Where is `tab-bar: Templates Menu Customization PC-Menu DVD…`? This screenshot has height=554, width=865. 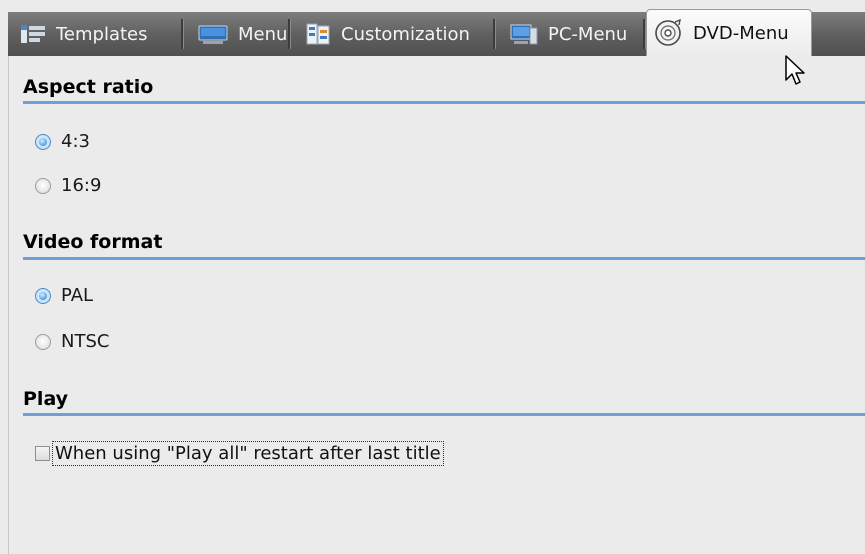
tab-bar: Templates Menu Customization PC-Menu DVD… is located at coordinates (432, 29).